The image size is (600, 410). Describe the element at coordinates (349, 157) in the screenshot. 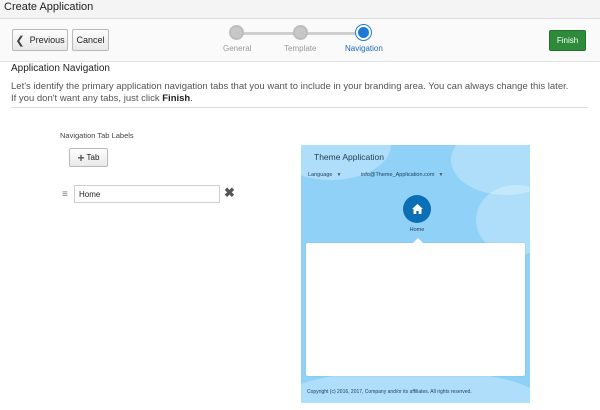

I see `preview-app-title: Theme Application` at that location.